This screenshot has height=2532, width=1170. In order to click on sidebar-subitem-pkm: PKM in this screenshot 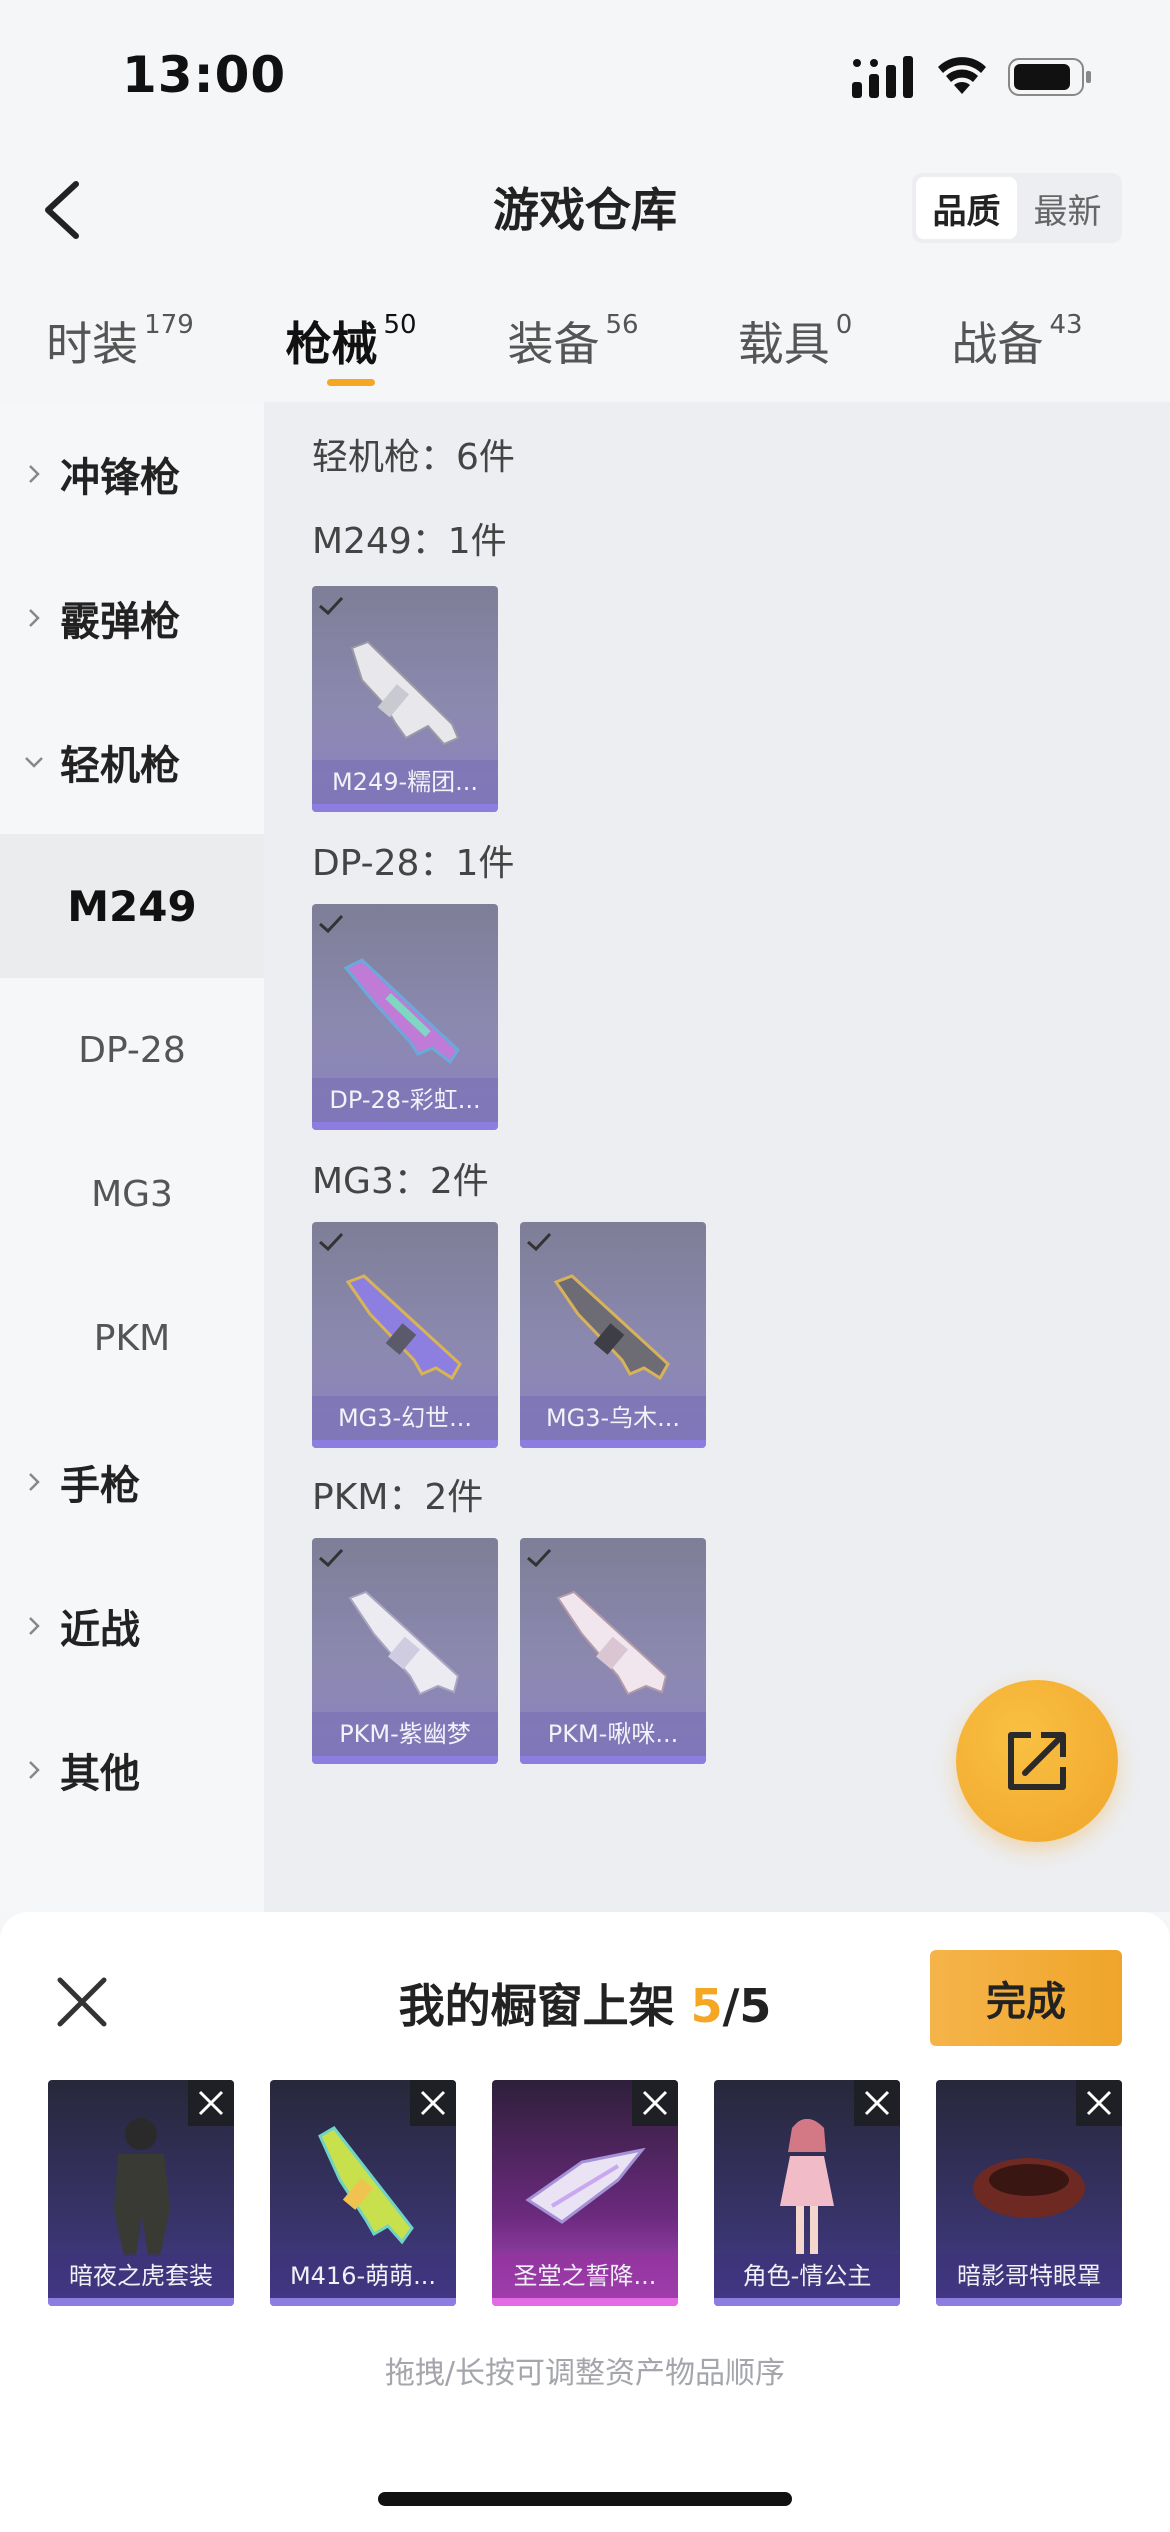, I will do `click(132, 1338)`.